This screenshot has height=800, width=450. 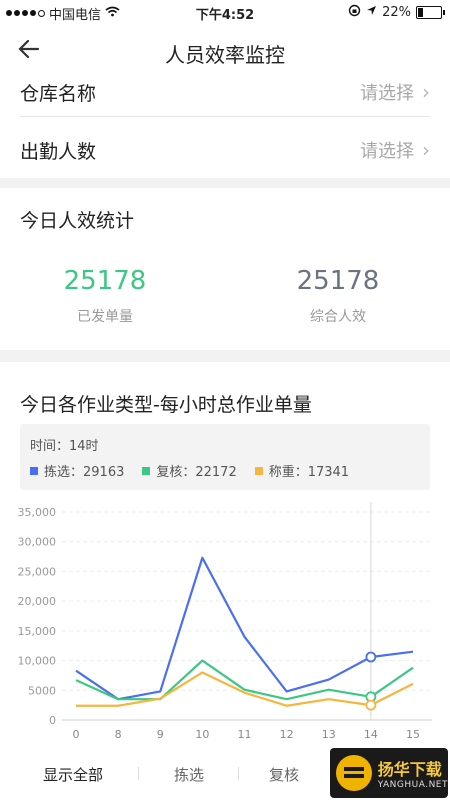 What do you see at coordinates (284, 774) in the screenshot?
I see `tab-check: 复核` at bounding box center [284, 774].